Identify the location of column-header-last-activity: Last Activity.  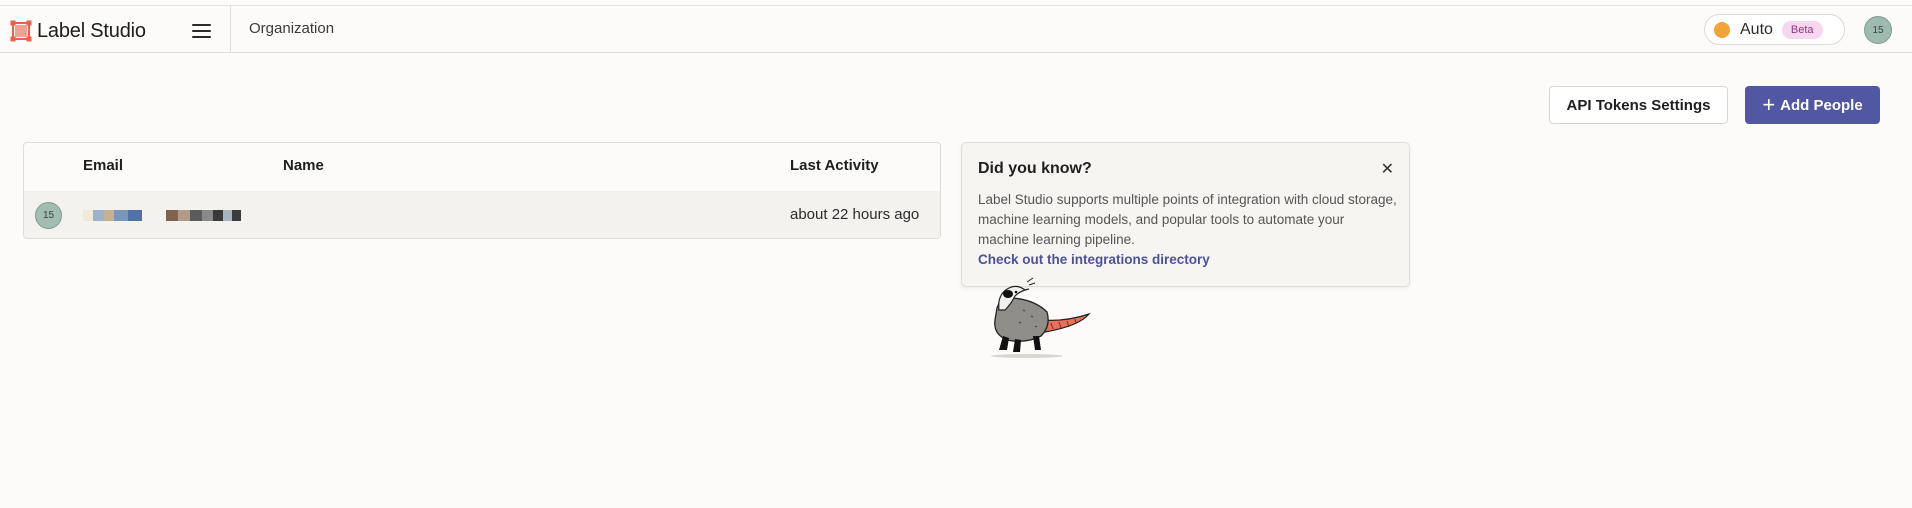
(834, 165).